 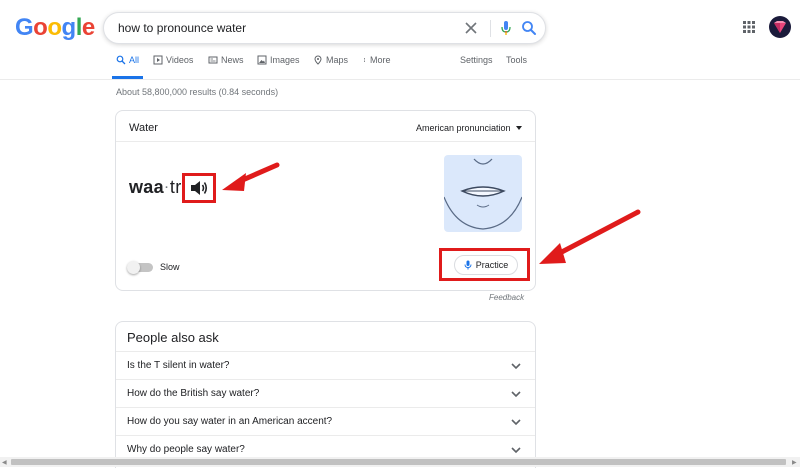 What do you see at coordinates (325, 141) in the screenshot?
I see `card-divider` at bounding box center [325, 141].